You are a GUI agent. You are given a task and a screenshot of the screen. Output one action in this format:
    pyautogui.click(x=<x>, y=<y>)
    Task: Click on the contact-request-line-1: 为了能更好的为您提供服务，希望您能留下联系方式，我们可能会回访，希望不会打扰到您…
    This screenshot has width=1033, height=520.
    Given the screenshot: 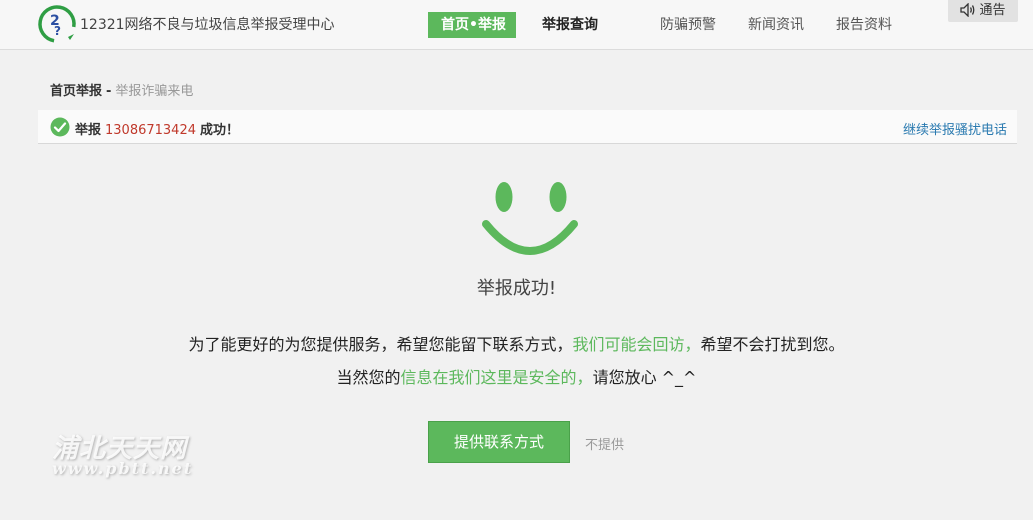 What is the action you would take?
    pyautogui.click(x=516, y=343)
    